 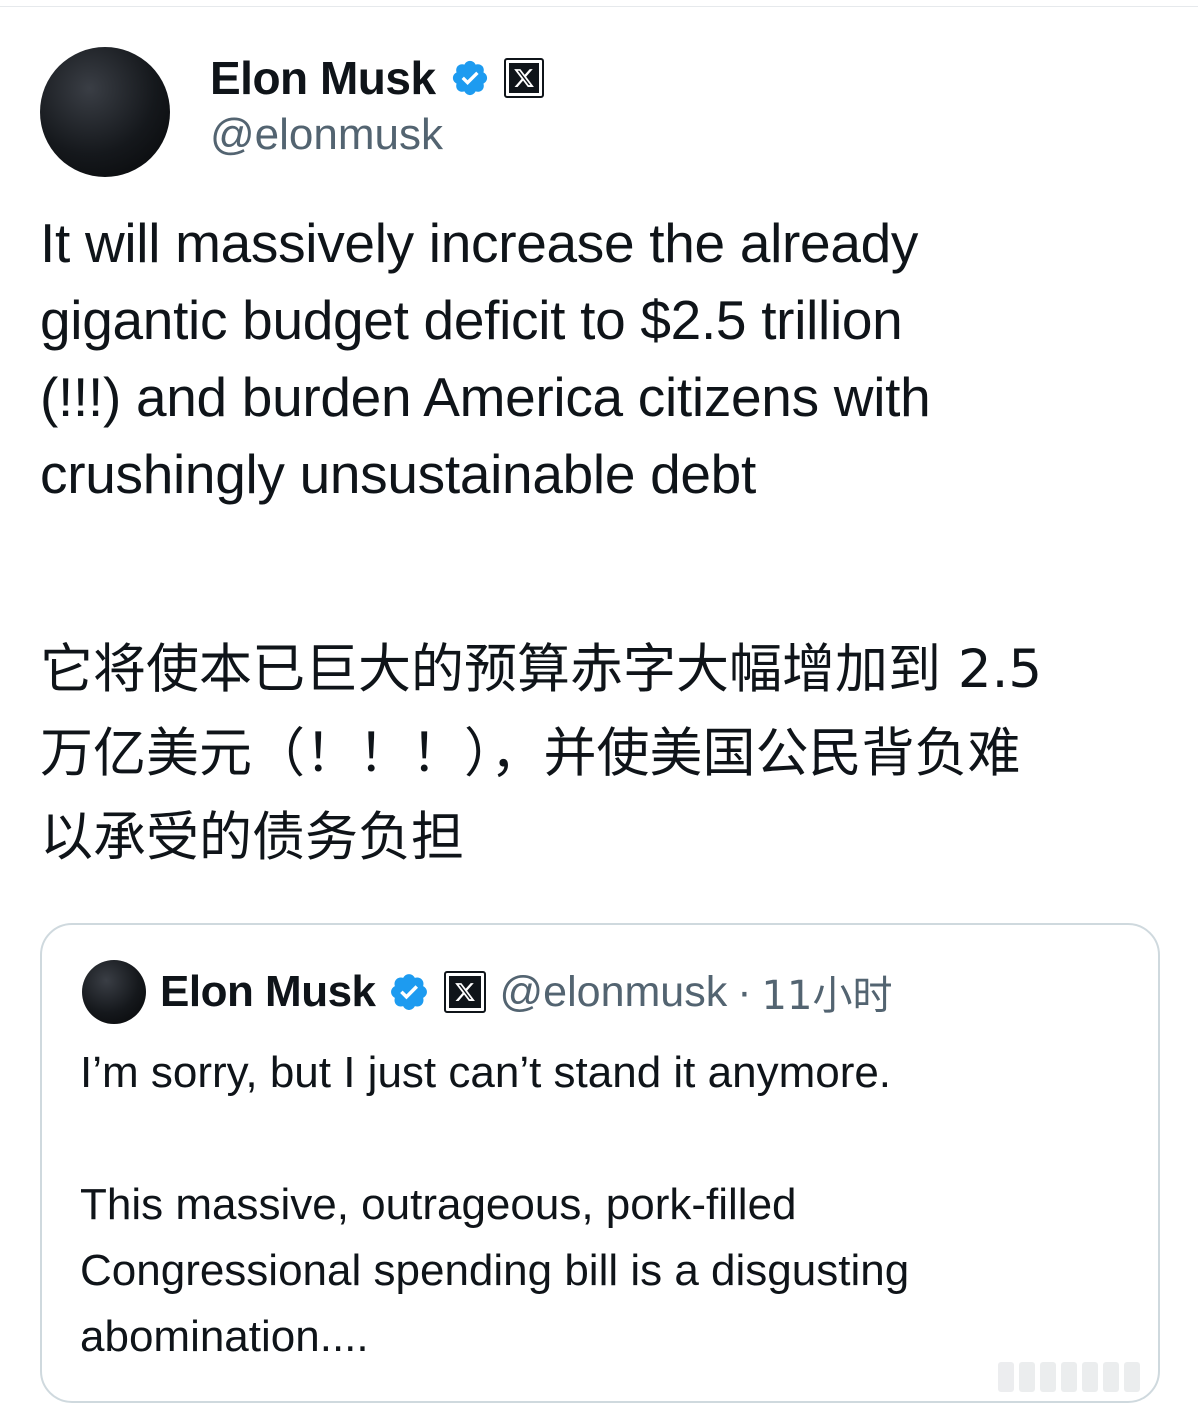 I want to click on author-handle: @elonmusk, so click(x=326, y=135).